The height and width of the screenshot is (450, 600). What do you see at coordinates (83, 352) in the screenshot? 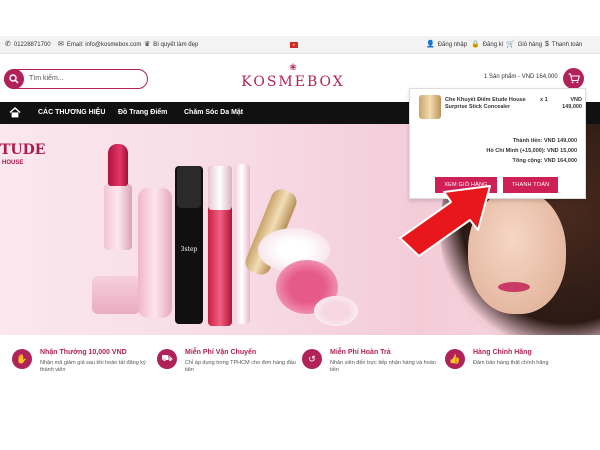
I see `feature-title: Nhận Thưởng 10,000 VND` at bounding box center [83, 352].